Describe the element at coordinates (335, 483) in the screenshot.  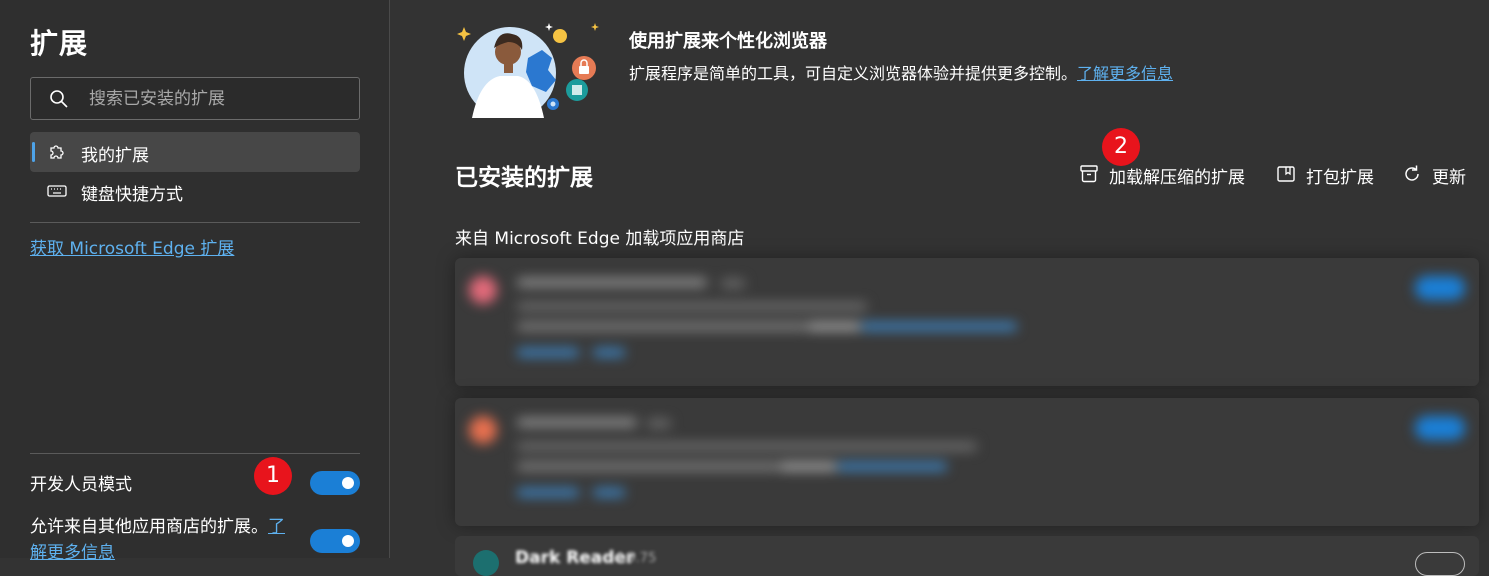
I see `developer-mode-toggle` at that location.